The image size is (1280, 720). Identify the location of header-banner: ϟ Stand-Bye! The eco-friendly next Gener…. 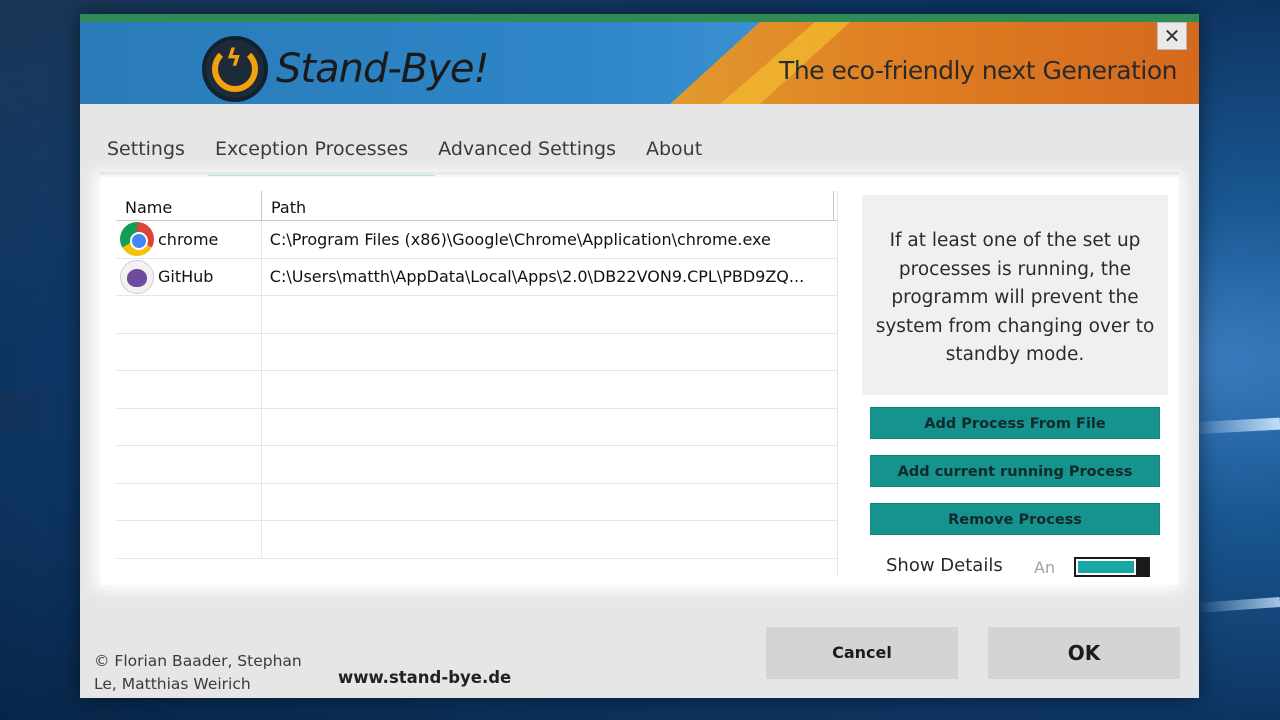
(639, 63).